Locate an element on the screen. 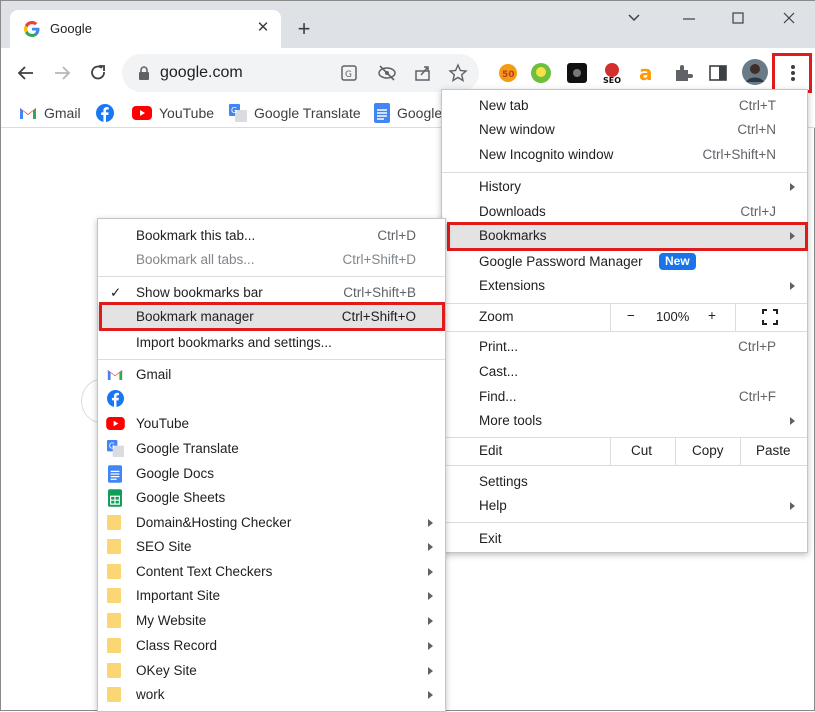  menu-item-settings: Settings is located at coordinates (624, 482).